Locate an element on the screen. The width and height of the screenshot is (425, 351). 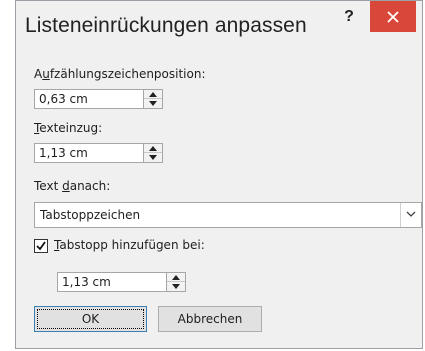
cancel-button: Abbrechen is located at coordinates (210, 319).